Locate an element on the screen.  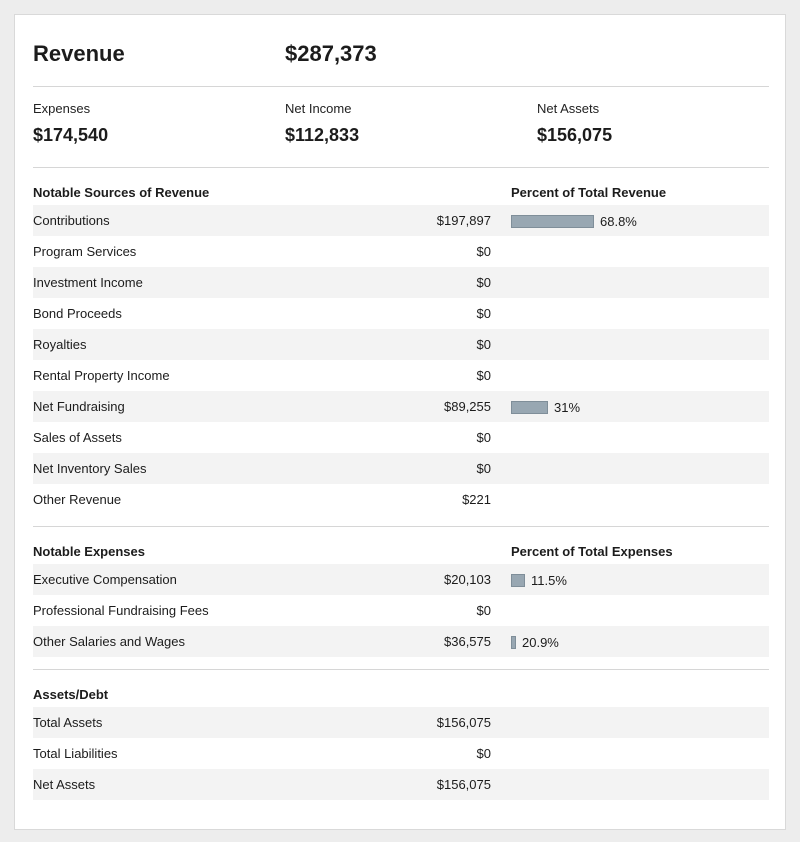
revenue-value: $287,373 is located at coordinates (331, 53).